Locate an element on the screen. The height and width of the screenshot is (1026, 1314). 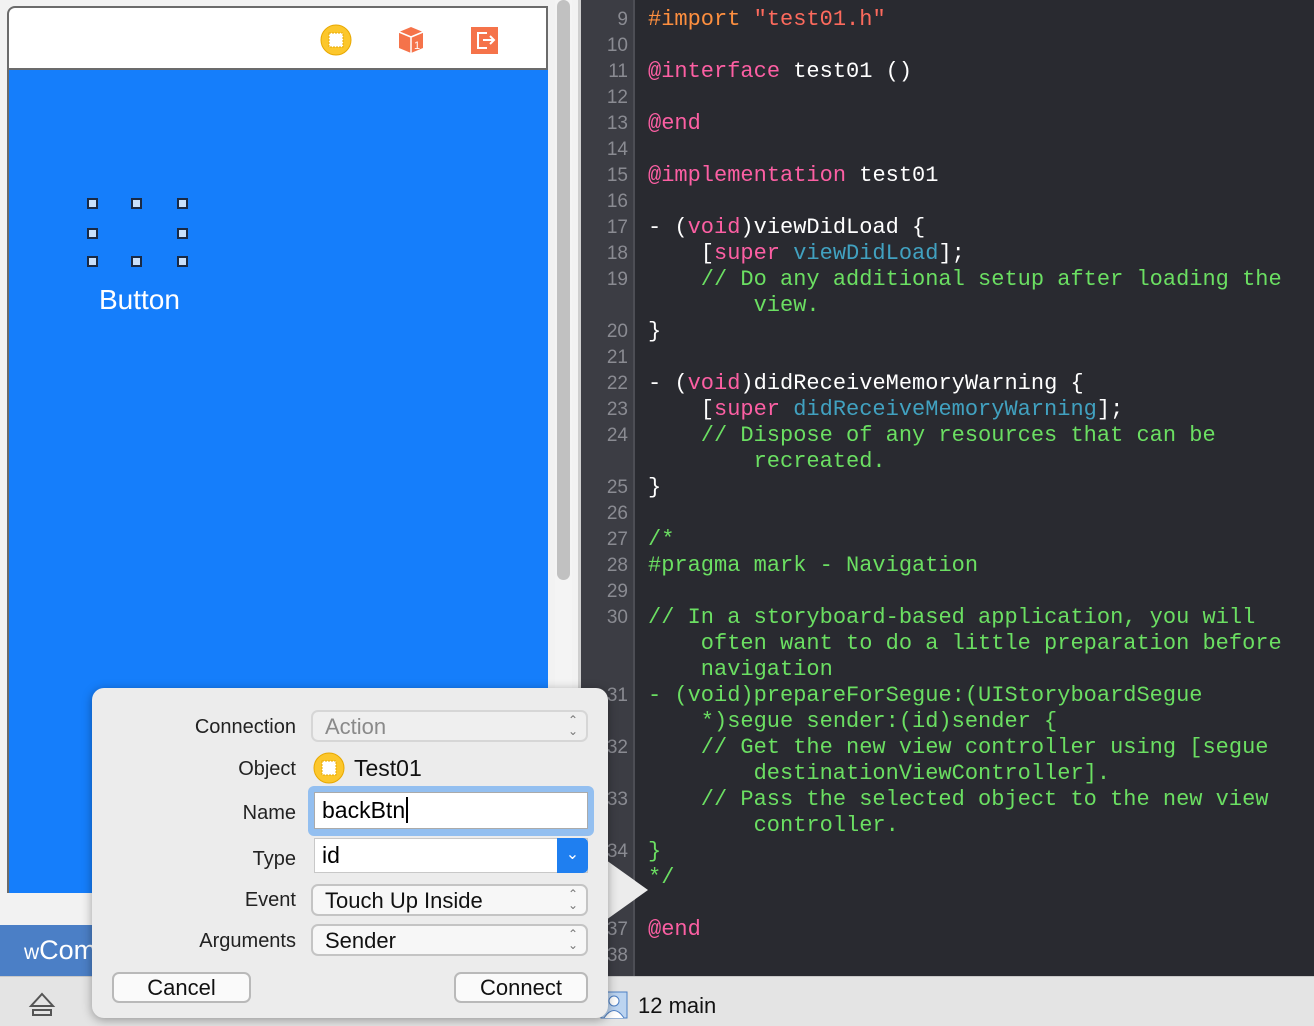
code-line: /* is located at coordinates (661, 540).